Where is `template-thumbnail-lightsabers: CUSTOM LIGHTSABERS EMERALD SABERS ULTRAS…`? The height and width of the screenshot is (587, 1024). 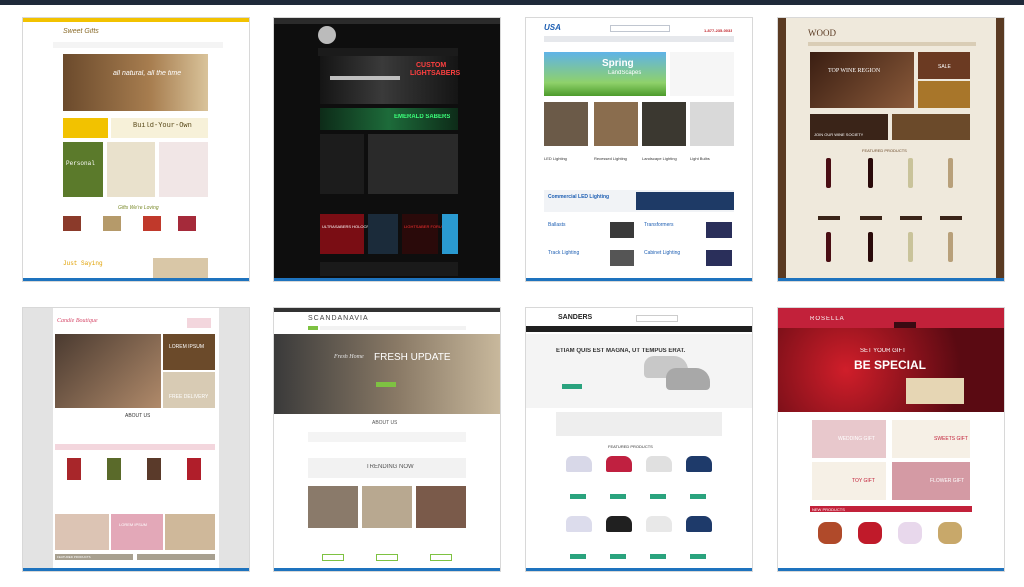
template-thumbnail-lightsabers: CUSTOM LIGHTSABERS EMERALD SABERS ULTRAS… is located at coordinates (387, 149).